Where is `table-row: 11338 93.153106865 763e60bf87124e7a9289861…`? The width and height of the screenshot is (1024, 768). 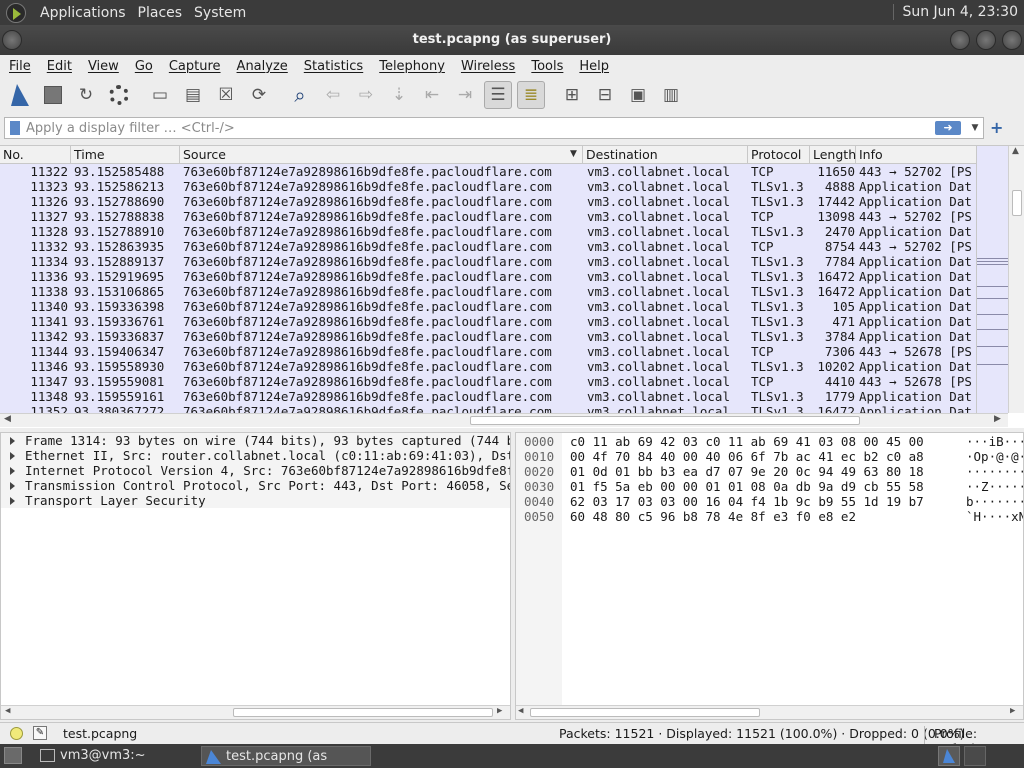
table-row: 11338 93.153106865 763e60bf87124e7a9289861… is located at coordinates (488, 291).